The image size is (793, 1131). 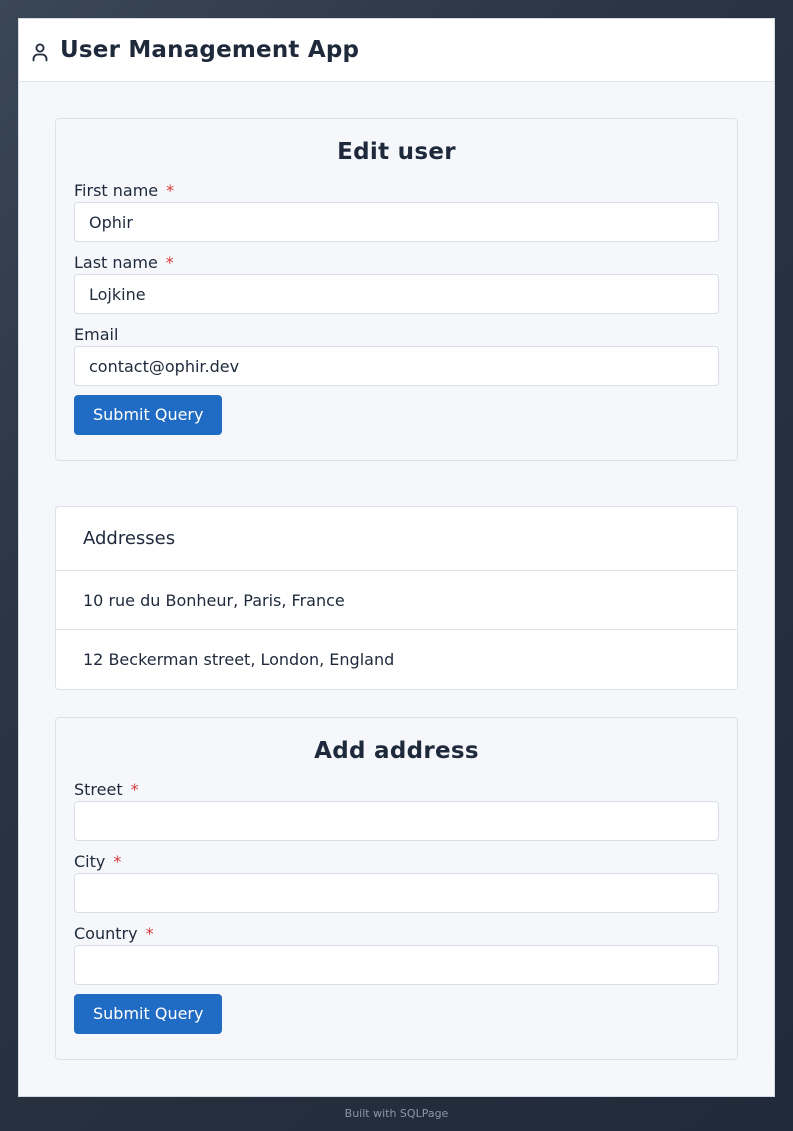 What do you see at coordinates (148, 1014) in the screenshot?
I see `add-address-submit-button: Submit Query` at bounding box center [148, 1014].